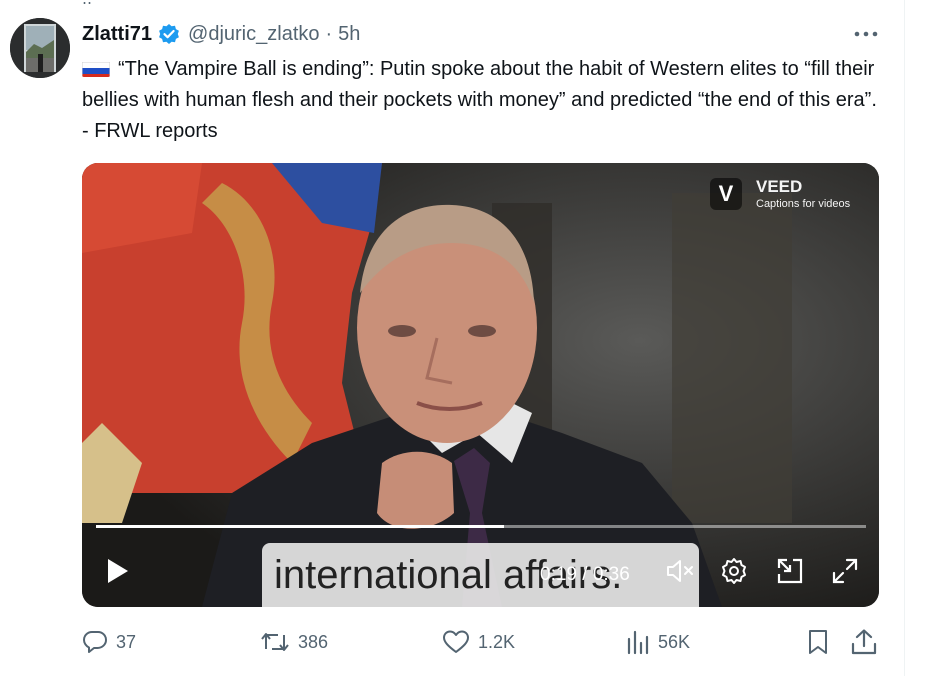  Describe the element at coordinates (866, 34) in the screenshot. I see `more-icon` at that location.